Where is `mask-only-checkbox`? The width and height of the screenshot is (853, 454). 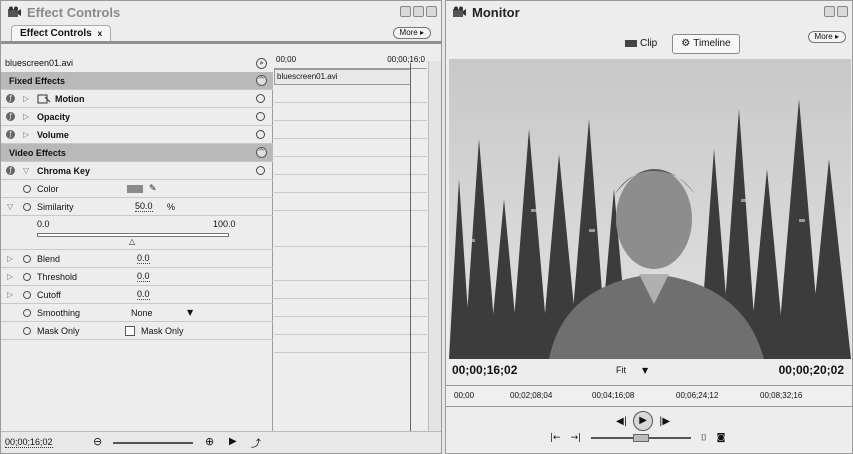 mask-only-checkbox is located at coordinates (130, 330).